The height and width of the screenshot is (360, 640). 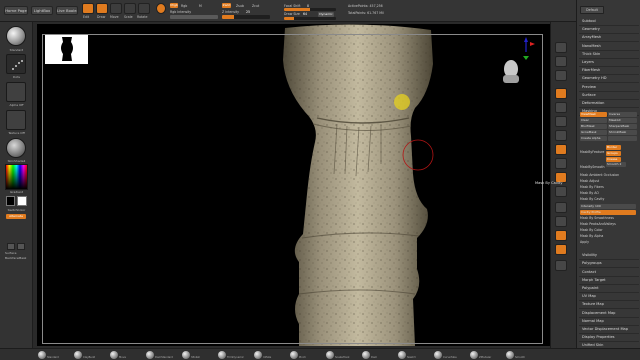 What do you see at coordinates (561, 265) in the screenshot?
I see `linefill-icon` at bounding box center [561, 265].